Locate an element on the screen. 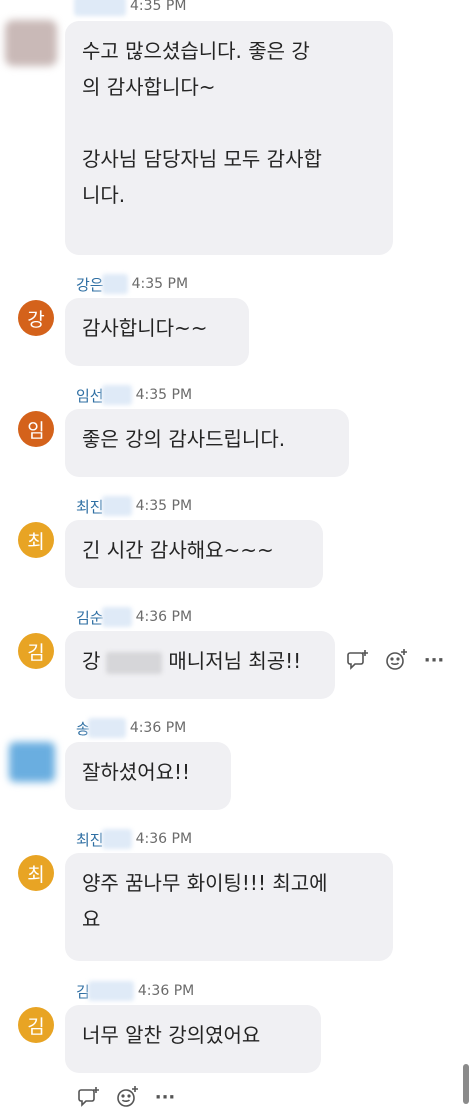 This screenshot has width=469, height=1116. avatar: 임 is located at coordinates (36, 429).